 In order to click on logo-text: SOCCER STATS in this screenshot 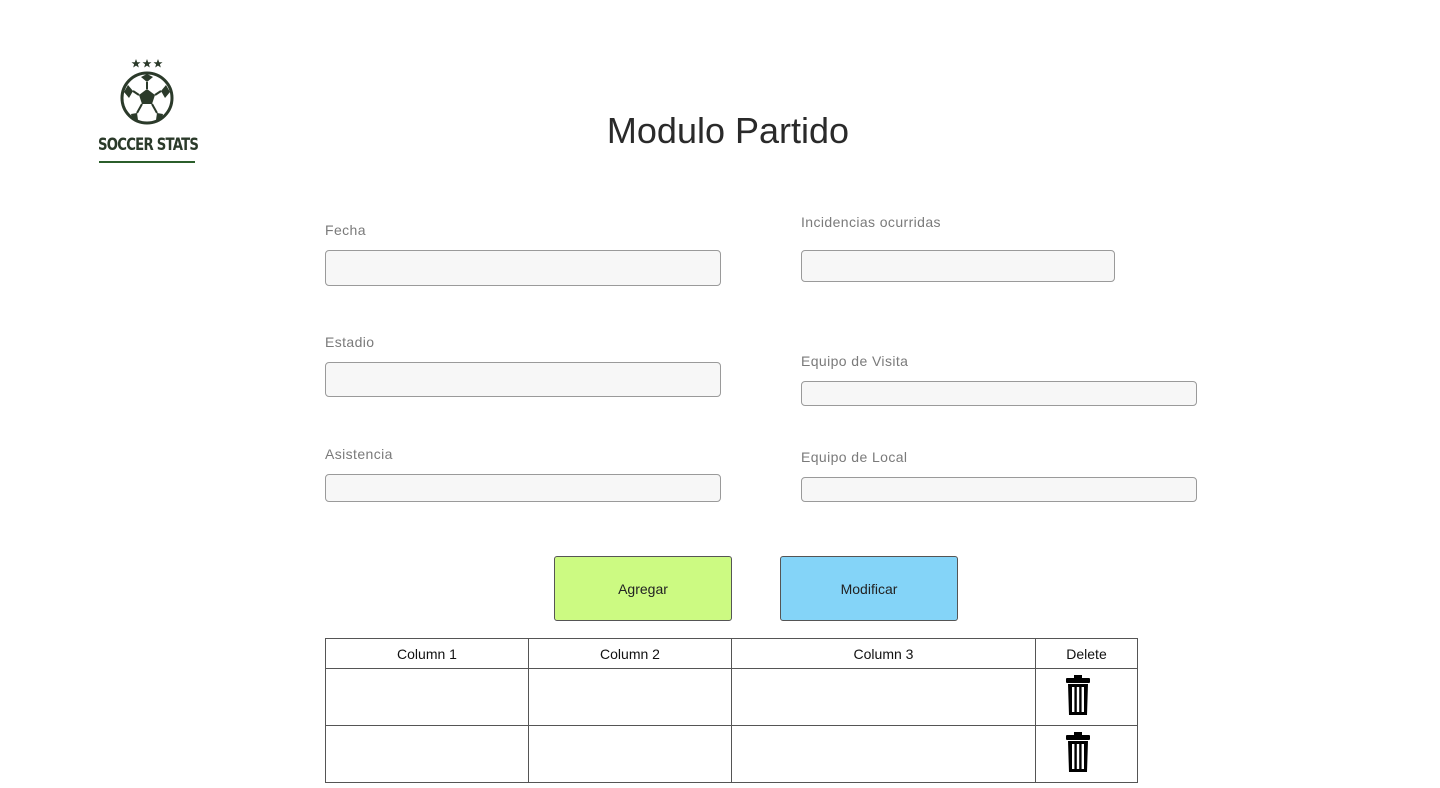, I will do `click(148, 145)`.